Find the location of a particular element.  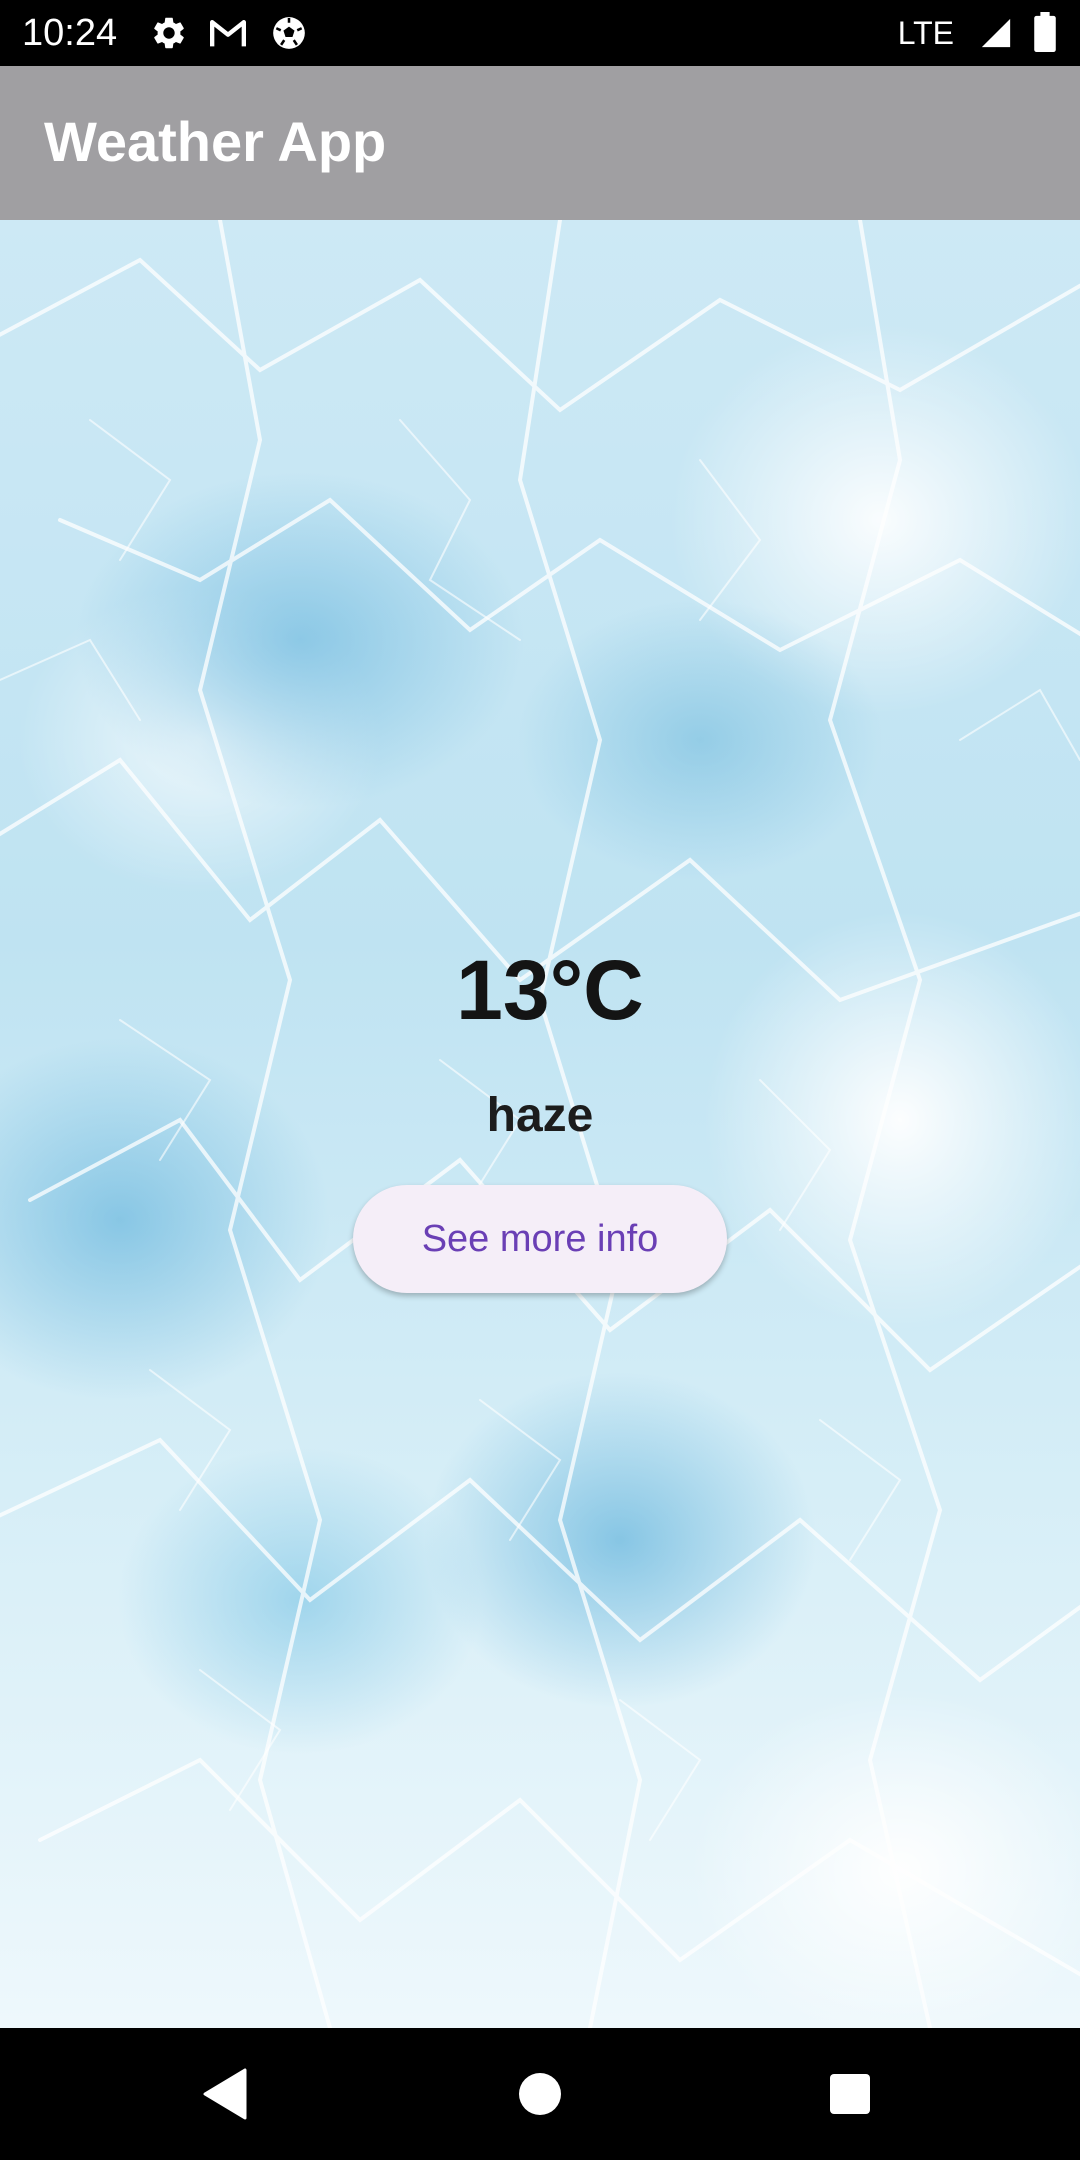

app-title: Weather App is located at coordinates (215, 141).